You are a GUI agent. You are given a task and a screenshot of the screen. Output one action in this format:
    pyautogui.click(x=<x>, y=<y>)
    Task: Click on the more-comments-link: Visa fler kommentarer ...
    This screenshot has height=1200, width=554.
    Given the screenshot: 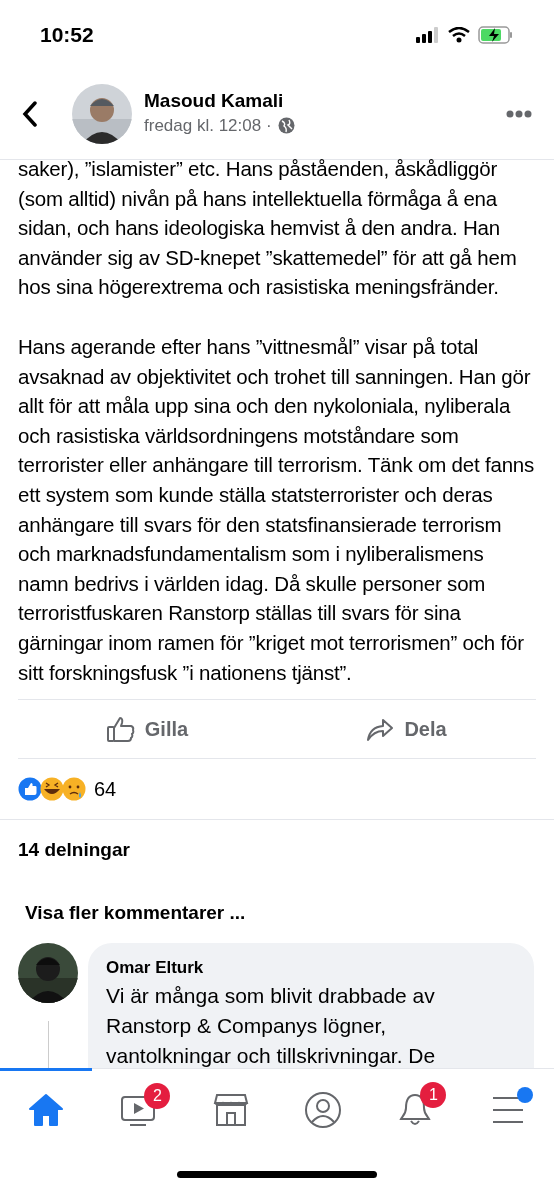 What is the action you would take?
    pyautogui.click(x=277, y=913)
    